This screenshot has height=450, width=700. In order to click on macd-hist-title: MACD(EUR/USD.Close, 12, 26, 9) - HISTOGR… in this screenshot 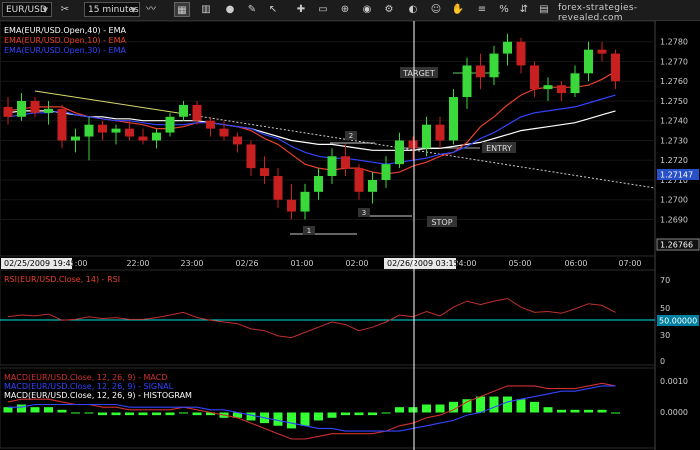, I will do `click(98, 395)`.